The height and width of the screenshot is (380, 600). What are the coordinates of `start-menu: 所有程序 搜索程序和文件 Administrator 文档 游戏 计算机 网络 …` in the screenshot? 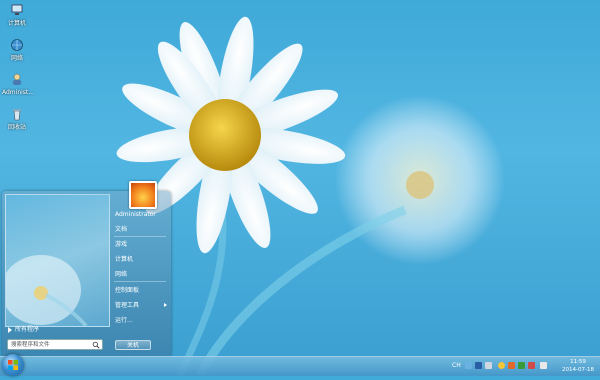 It's located at (86, 268).